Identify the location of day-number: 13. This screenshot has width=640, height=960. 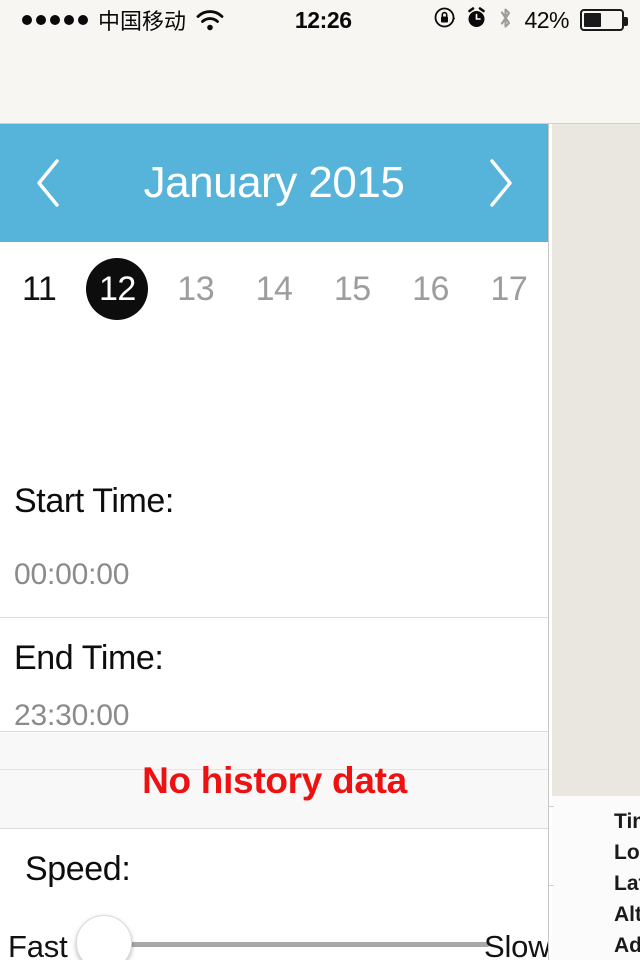
(196, 289).